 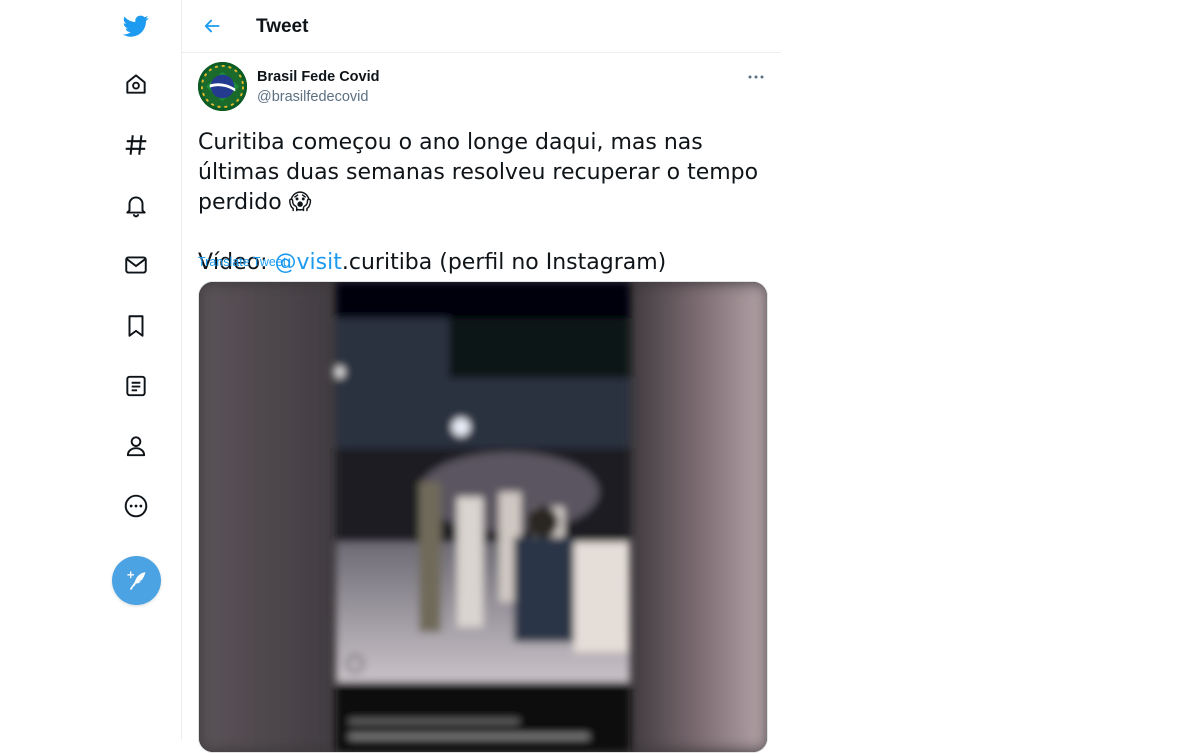 What do you see at coordinates (312, 97) in the screenshot?
I see `author-handle: @brasilfedecovid` at bounding box center [312, 97].